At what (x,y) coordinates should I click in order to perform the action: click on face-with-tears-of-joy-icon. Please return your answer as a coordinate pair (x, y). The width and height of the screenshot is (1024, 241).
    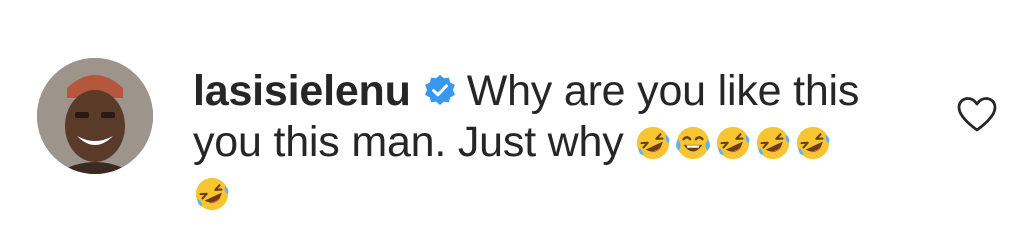
    Looking at the image, I should click on (693, 143).